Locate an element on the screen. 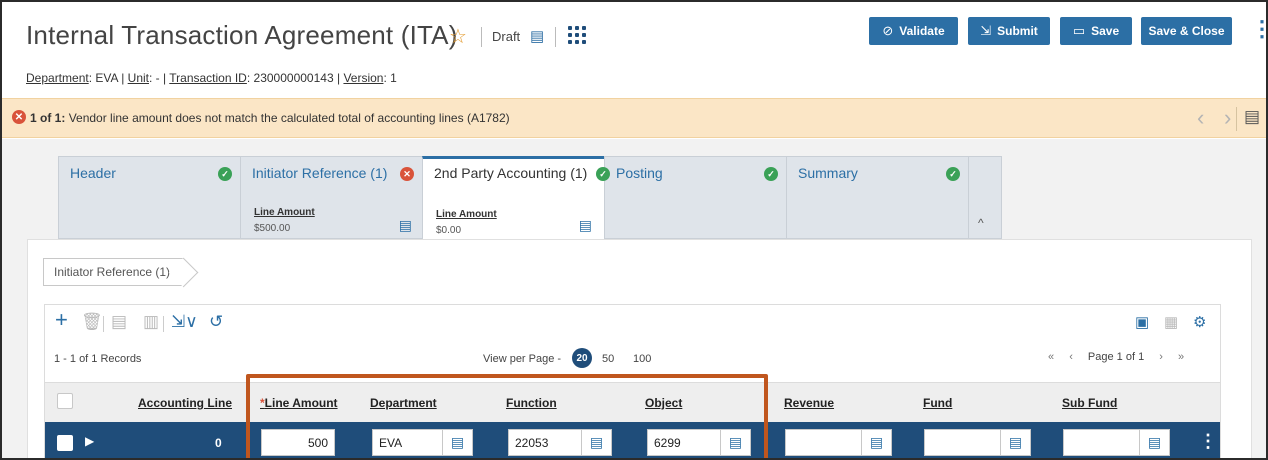  unit-label: Unit is located at coordinates (138, 78).